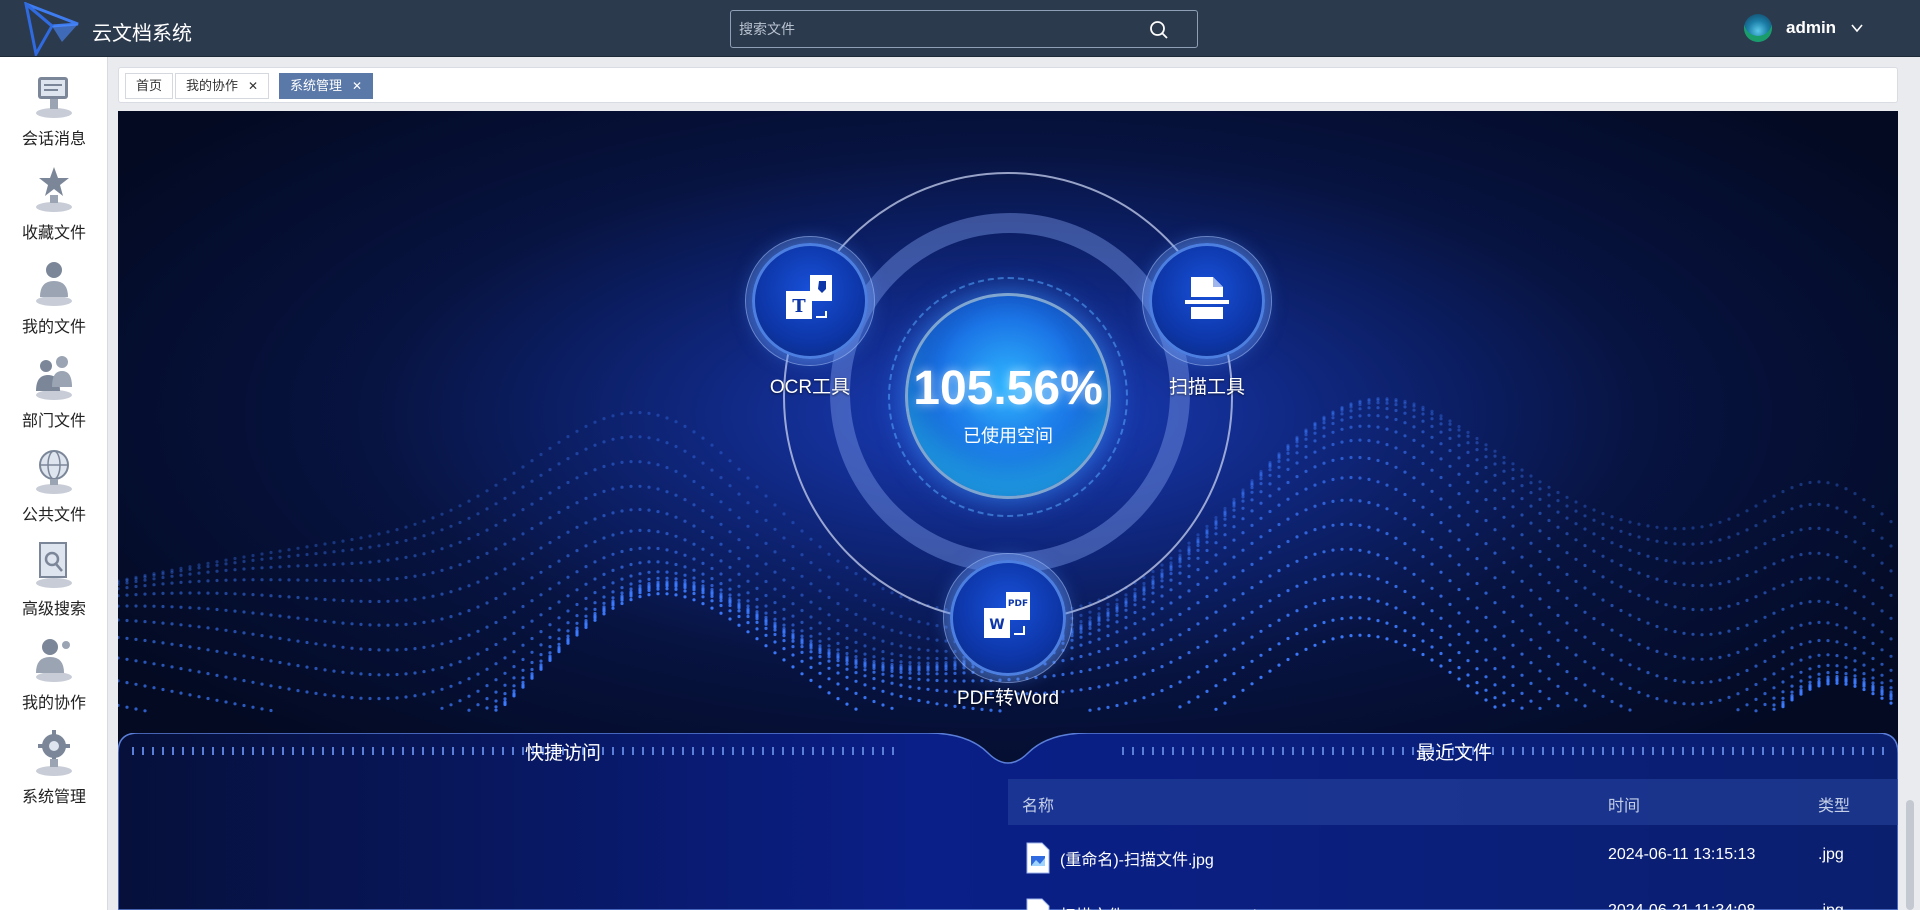 This screenshot has width=1920, height=910. What do you see at coordinates (1159, 30) in the screenshot?
I see `search-icon` at bounding box center [1159, 30].